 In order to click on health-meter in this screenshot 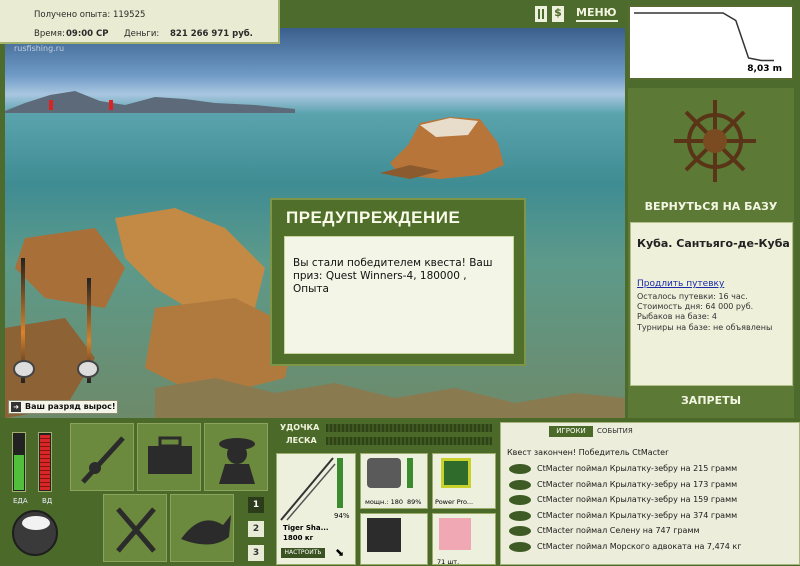, I will do `click(45, 462)`.